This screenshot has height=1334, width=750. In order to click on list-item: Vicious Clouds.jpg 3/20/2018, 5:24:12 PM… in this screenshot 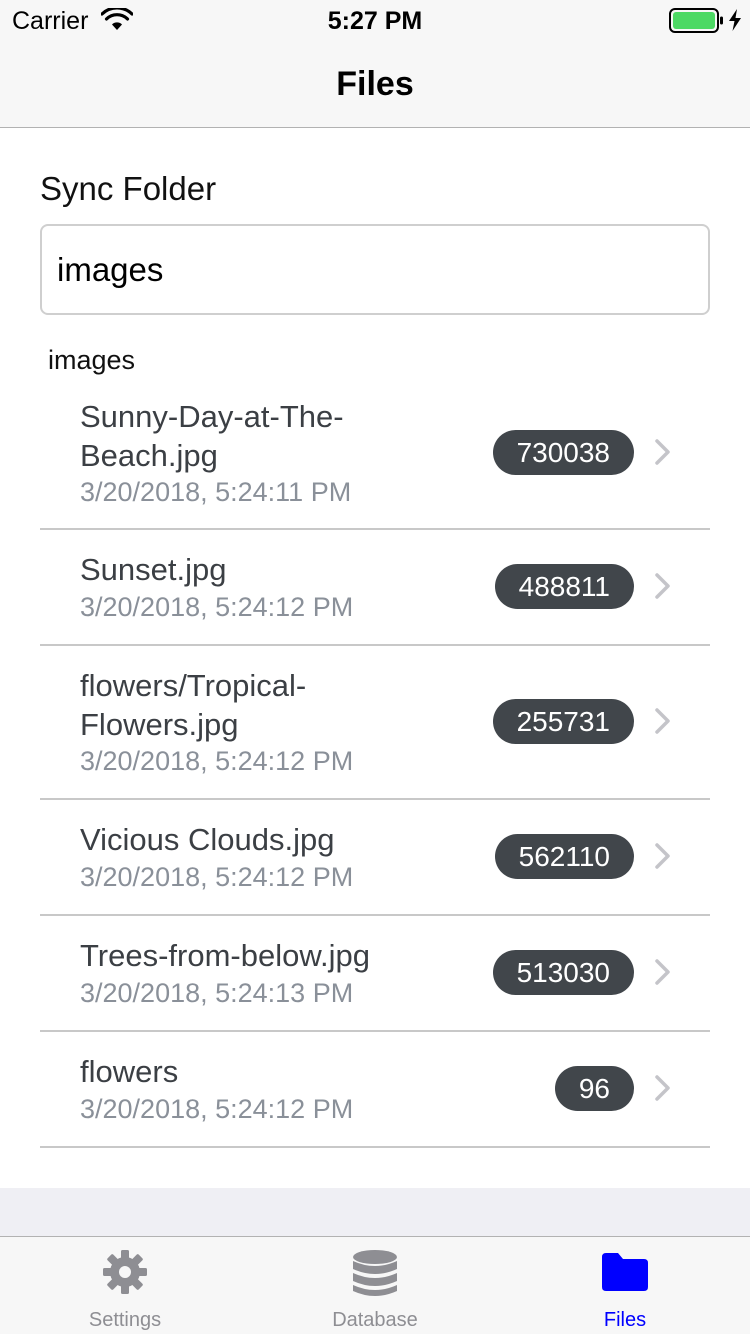, I will do `click(375, 858)`.